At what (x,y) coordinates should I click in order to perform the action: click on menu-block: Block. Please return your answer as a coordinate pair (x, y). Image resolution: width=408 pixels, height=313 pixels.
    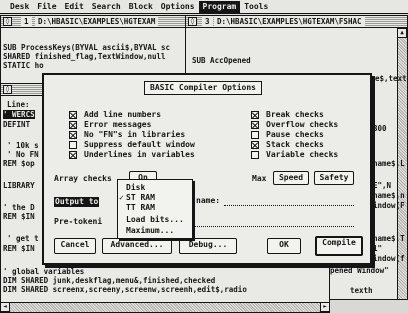
    Looking at the image, I should click on (141, 7).